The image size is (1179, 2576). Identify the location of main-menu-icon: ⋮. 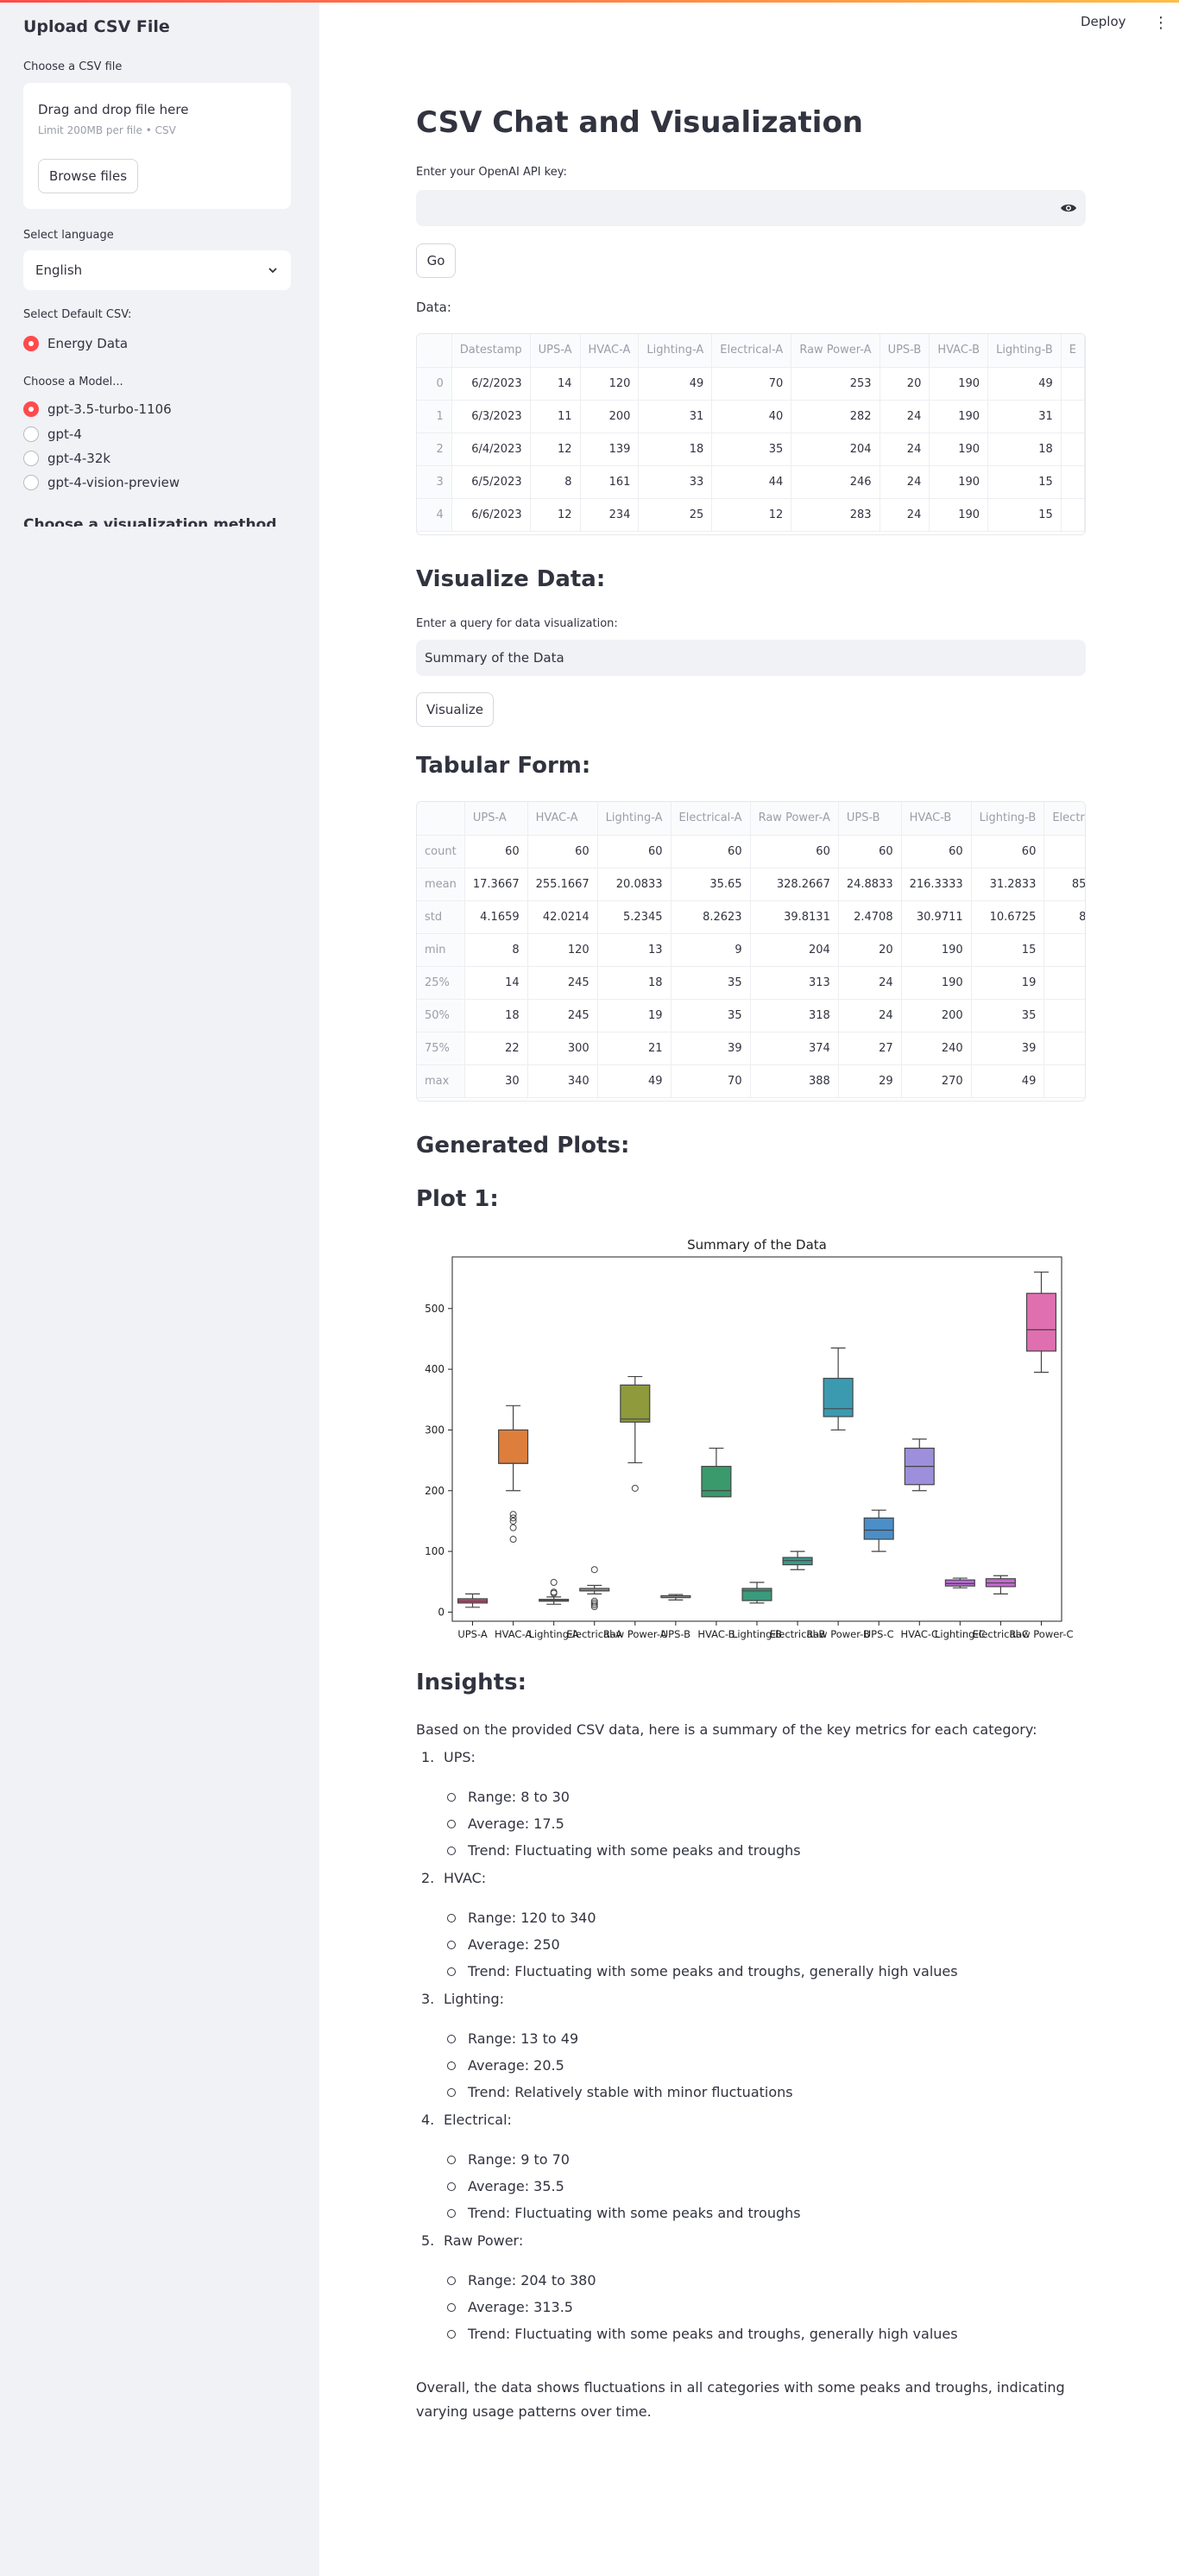
(1161, 23).